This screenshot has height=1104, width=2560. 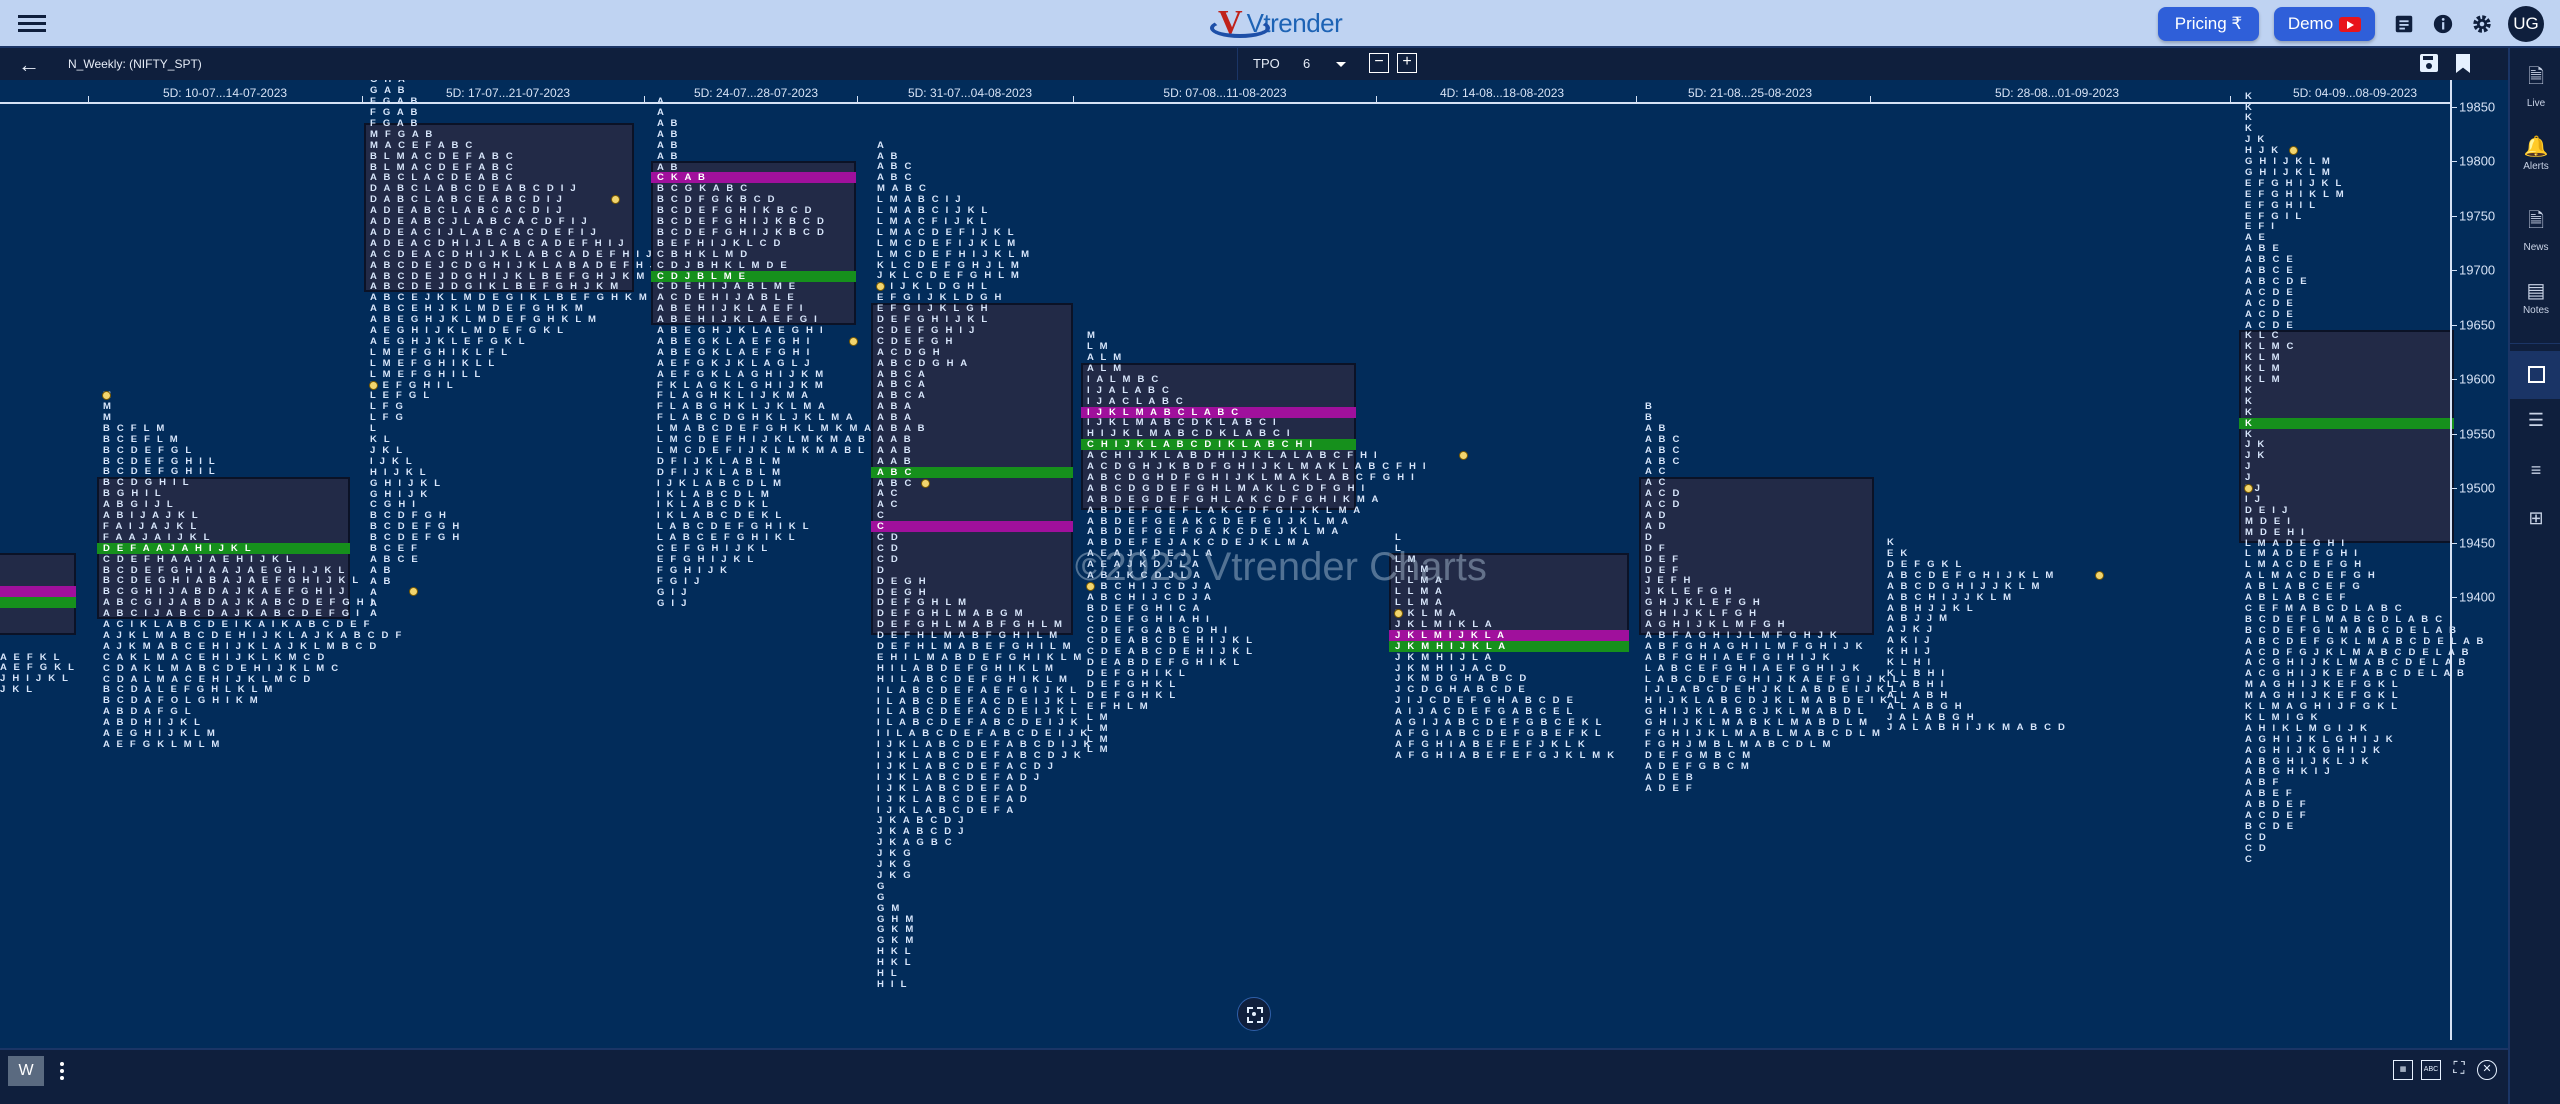 What do you see at coordinates (2296, 543) in the screenshot?
I see `tpo-row: L M A D E G H I` at bounding box center [2296, 543].